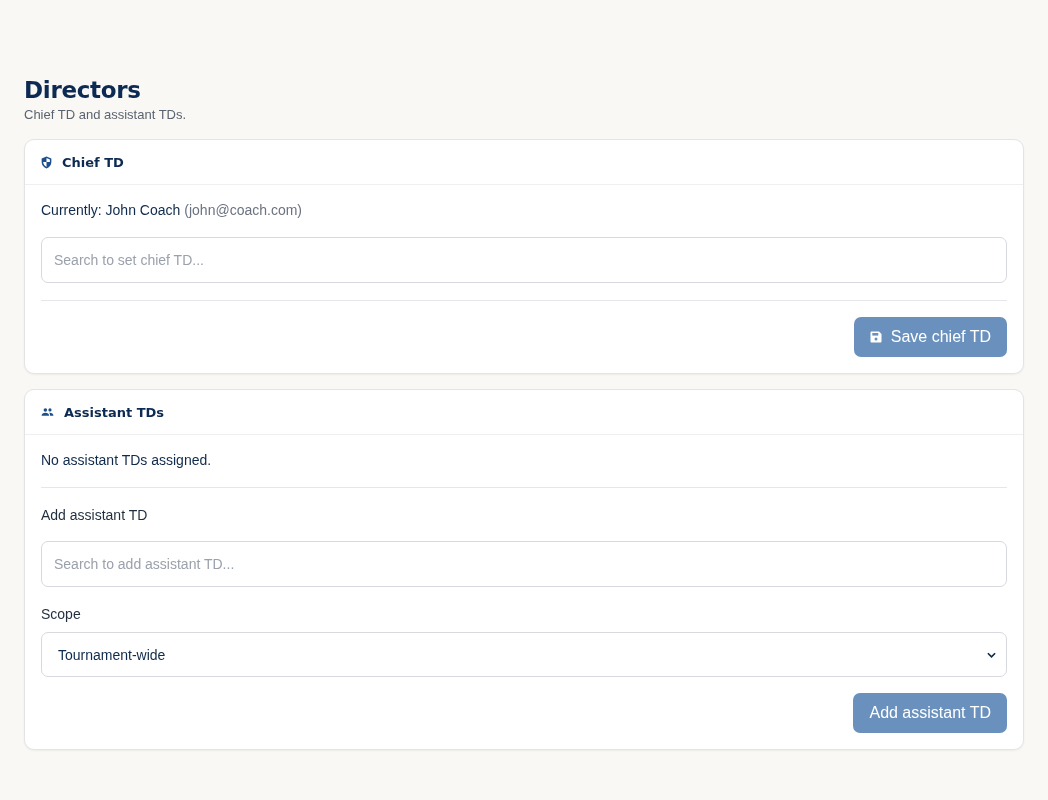 Image resolution: width=1048 pixels, height=800 pixels. What do you see at coordinates (114, 412) in the screenshot?
I see `card-title: Assistant TDs` at bounding box center [114, 412].